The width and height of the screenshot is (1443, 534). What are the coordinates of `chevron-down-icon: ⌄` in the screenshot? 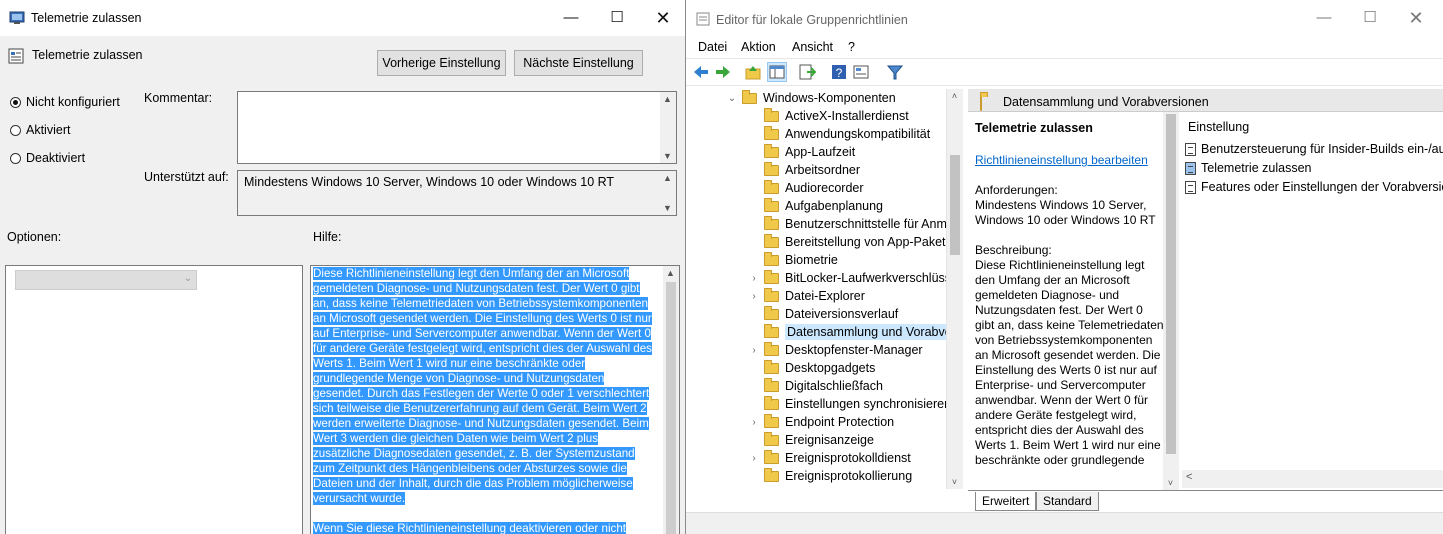 It's located at (732, 98).